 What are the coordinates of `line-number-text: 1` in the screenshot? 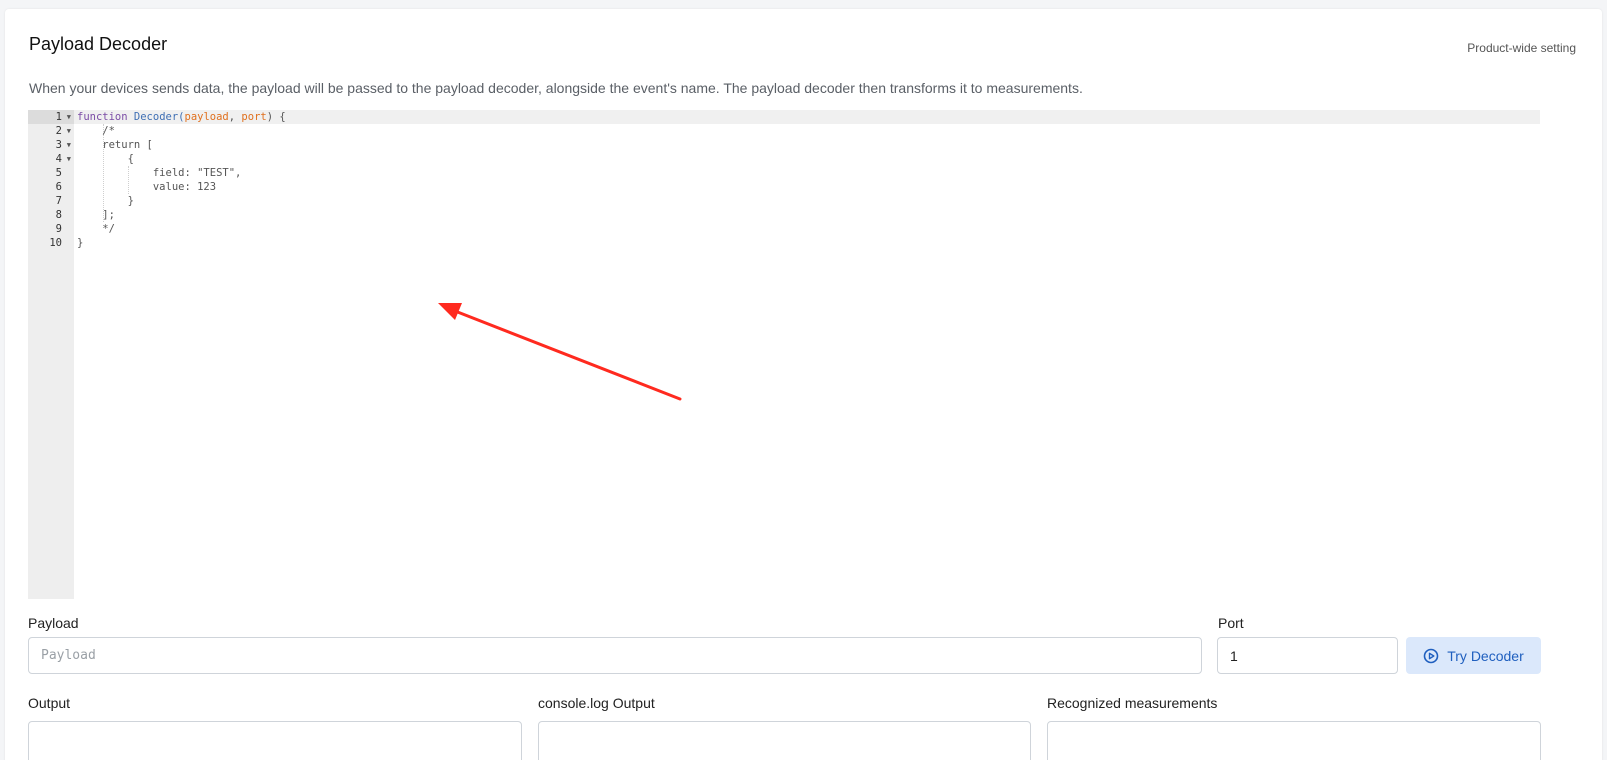 It's located at (58, 117).